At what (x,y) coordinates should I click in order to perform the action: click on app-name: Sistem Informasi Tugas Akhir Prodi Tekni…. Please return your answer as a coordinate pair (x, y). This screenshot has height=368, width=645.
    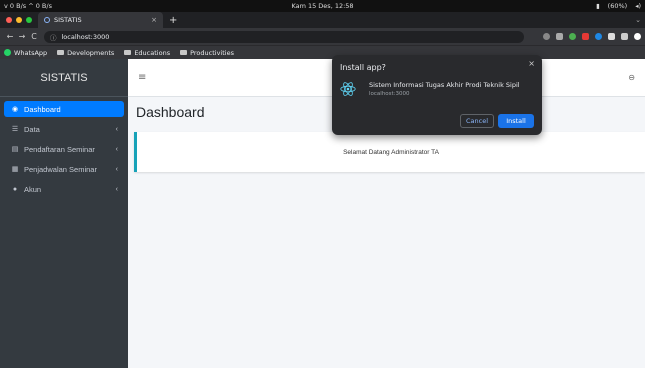
    Looking at the image, I should click on (444, 85).